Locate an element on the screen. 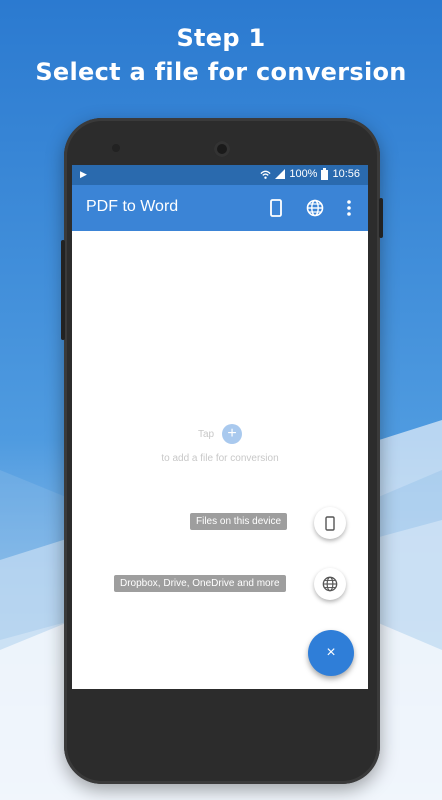 The image size is (442, 800). cloud-files-fab is located at coordinates (330, 584).